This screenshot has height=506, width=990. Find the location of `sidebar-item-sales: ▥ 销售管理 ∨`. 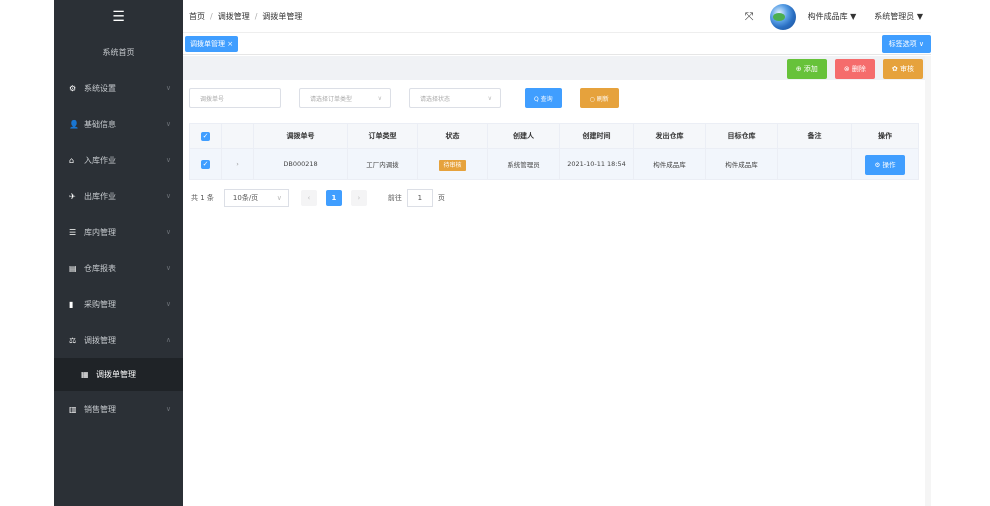

sidebar-item-sales: ▥ 销售管理 ∨ is located at coordinates (118, 409).